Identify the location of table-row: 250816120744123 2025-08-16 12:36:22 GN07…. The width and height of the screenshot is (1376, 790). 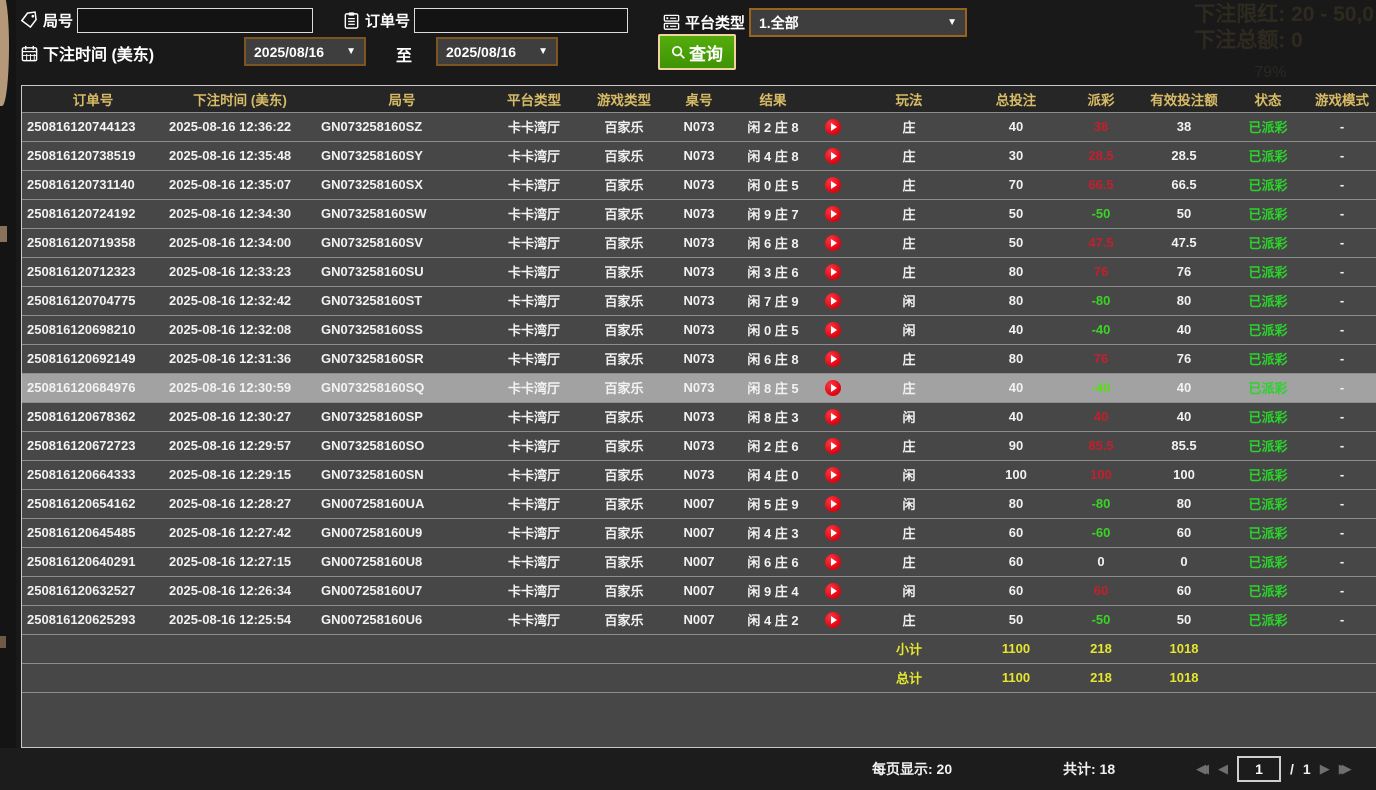
(699, 126).